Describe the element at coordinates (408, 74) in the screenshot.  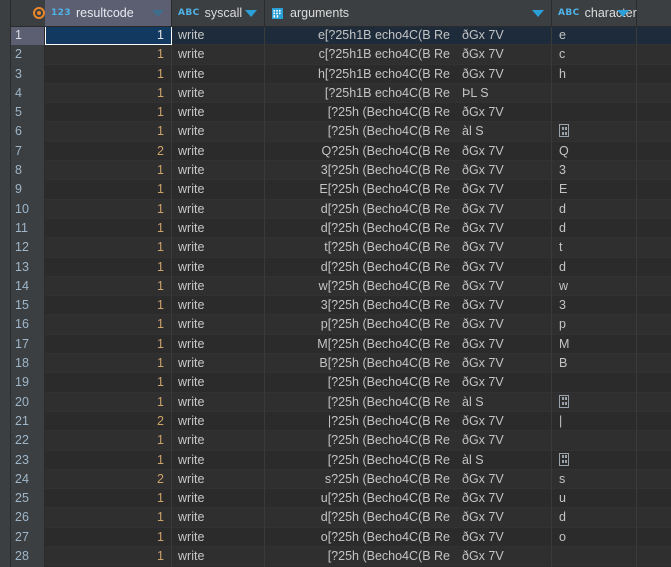
I see `cell-arguments: h[?25h1B echo4C(B Re ðGx 7V` at that location.